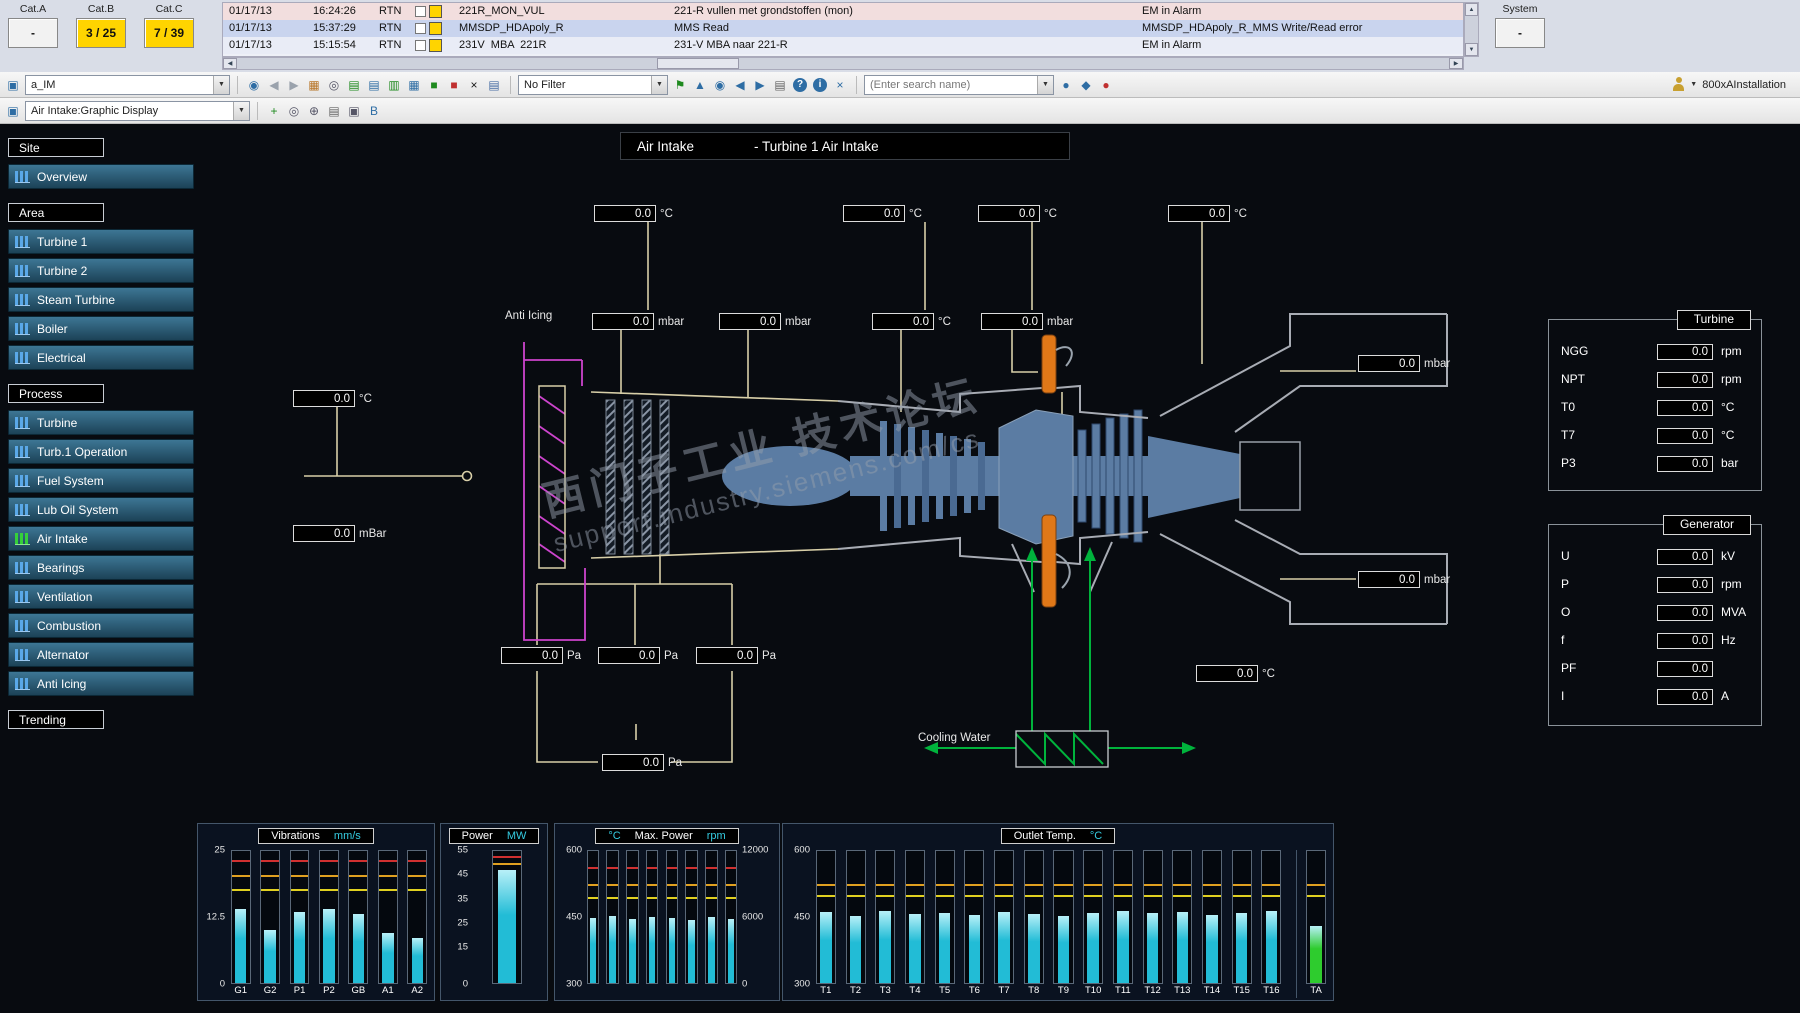  Describe the element at coordinates (740, 85) in the screenshot. I see `browse-back-icon: ◀` at that location.